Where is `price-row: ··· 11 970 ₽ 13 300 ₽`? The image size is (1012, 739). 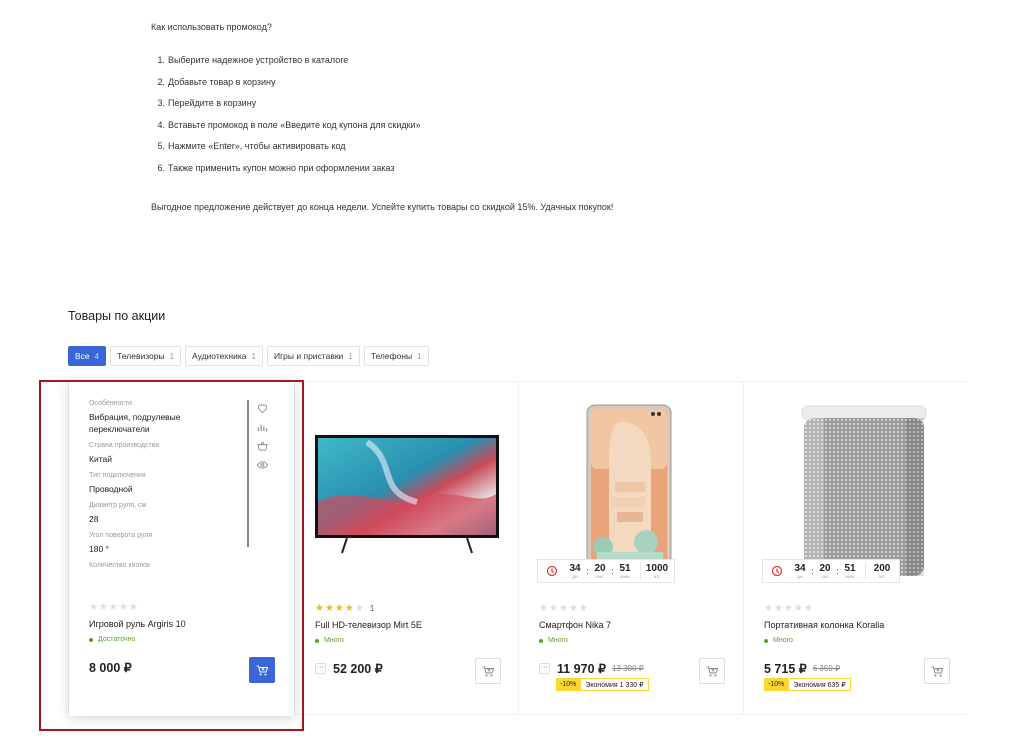
price-row: ··· 11 970 ₽ 13 300 ₽ is located at coordinates (591, 668).